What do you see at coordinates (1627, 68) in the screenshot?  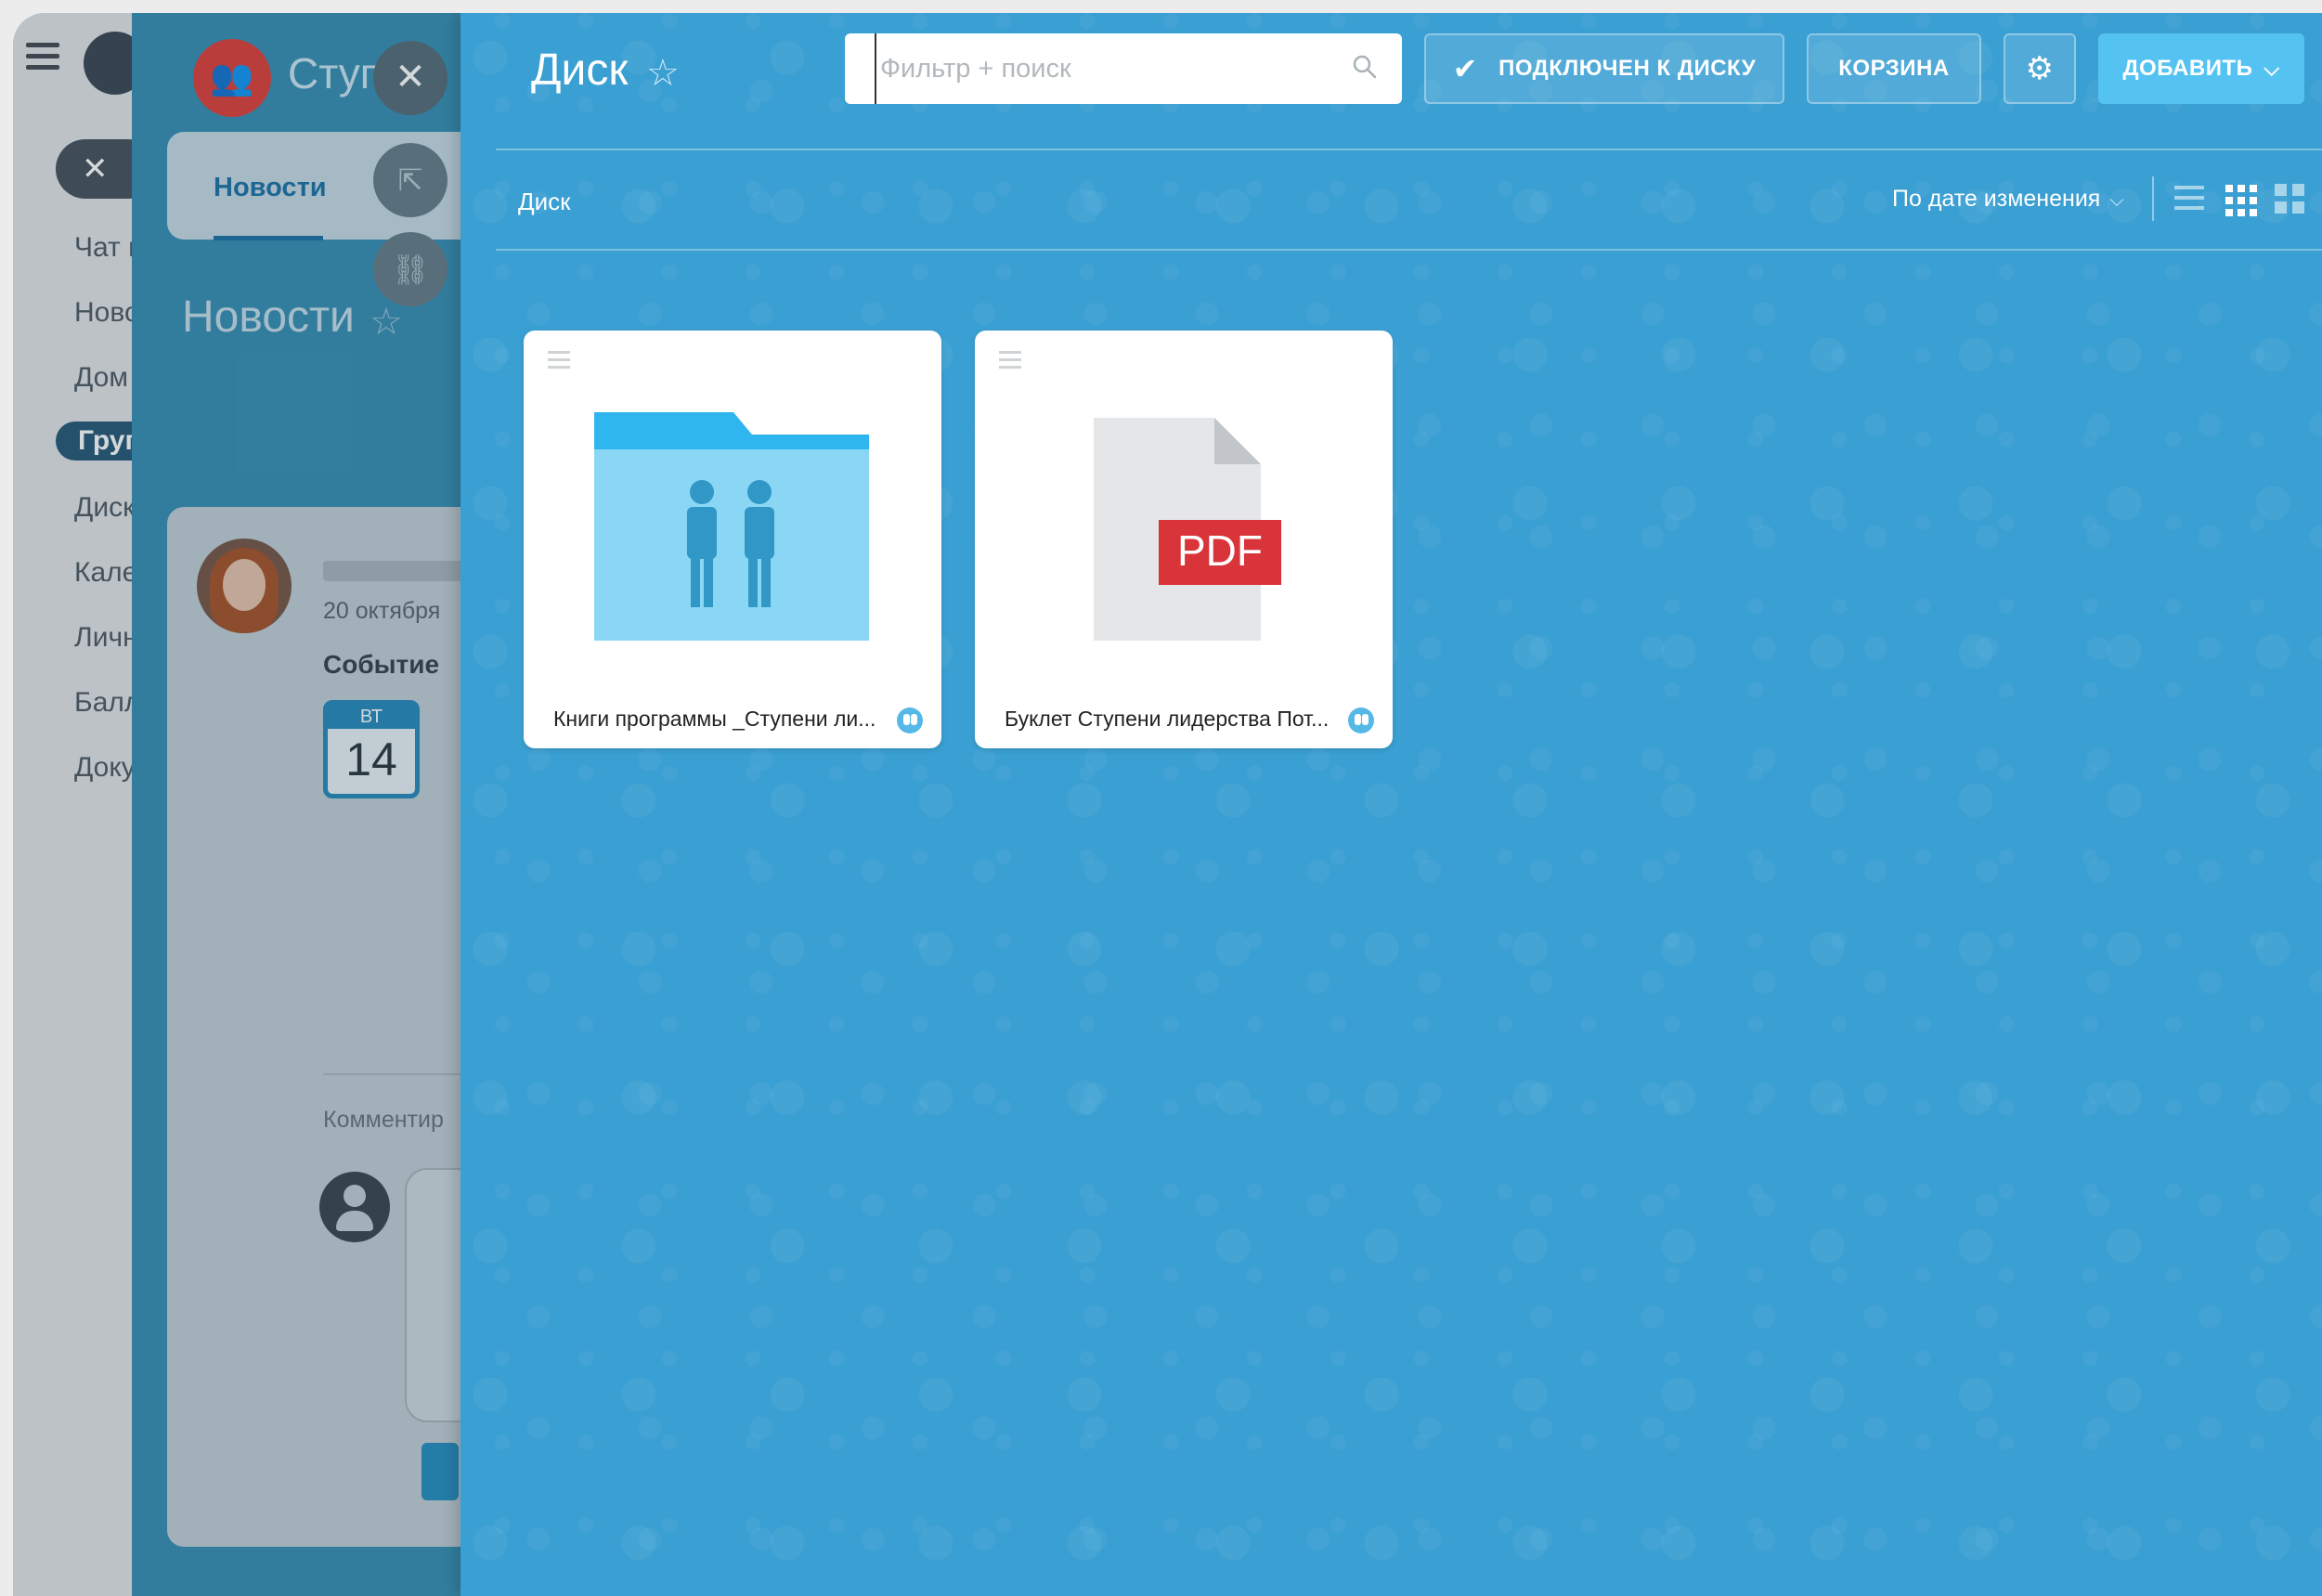 I see `connected-to-disk-label: ПОДКЛЮЧЕН К ДИСКУ` at bounding box center [1627, 68].